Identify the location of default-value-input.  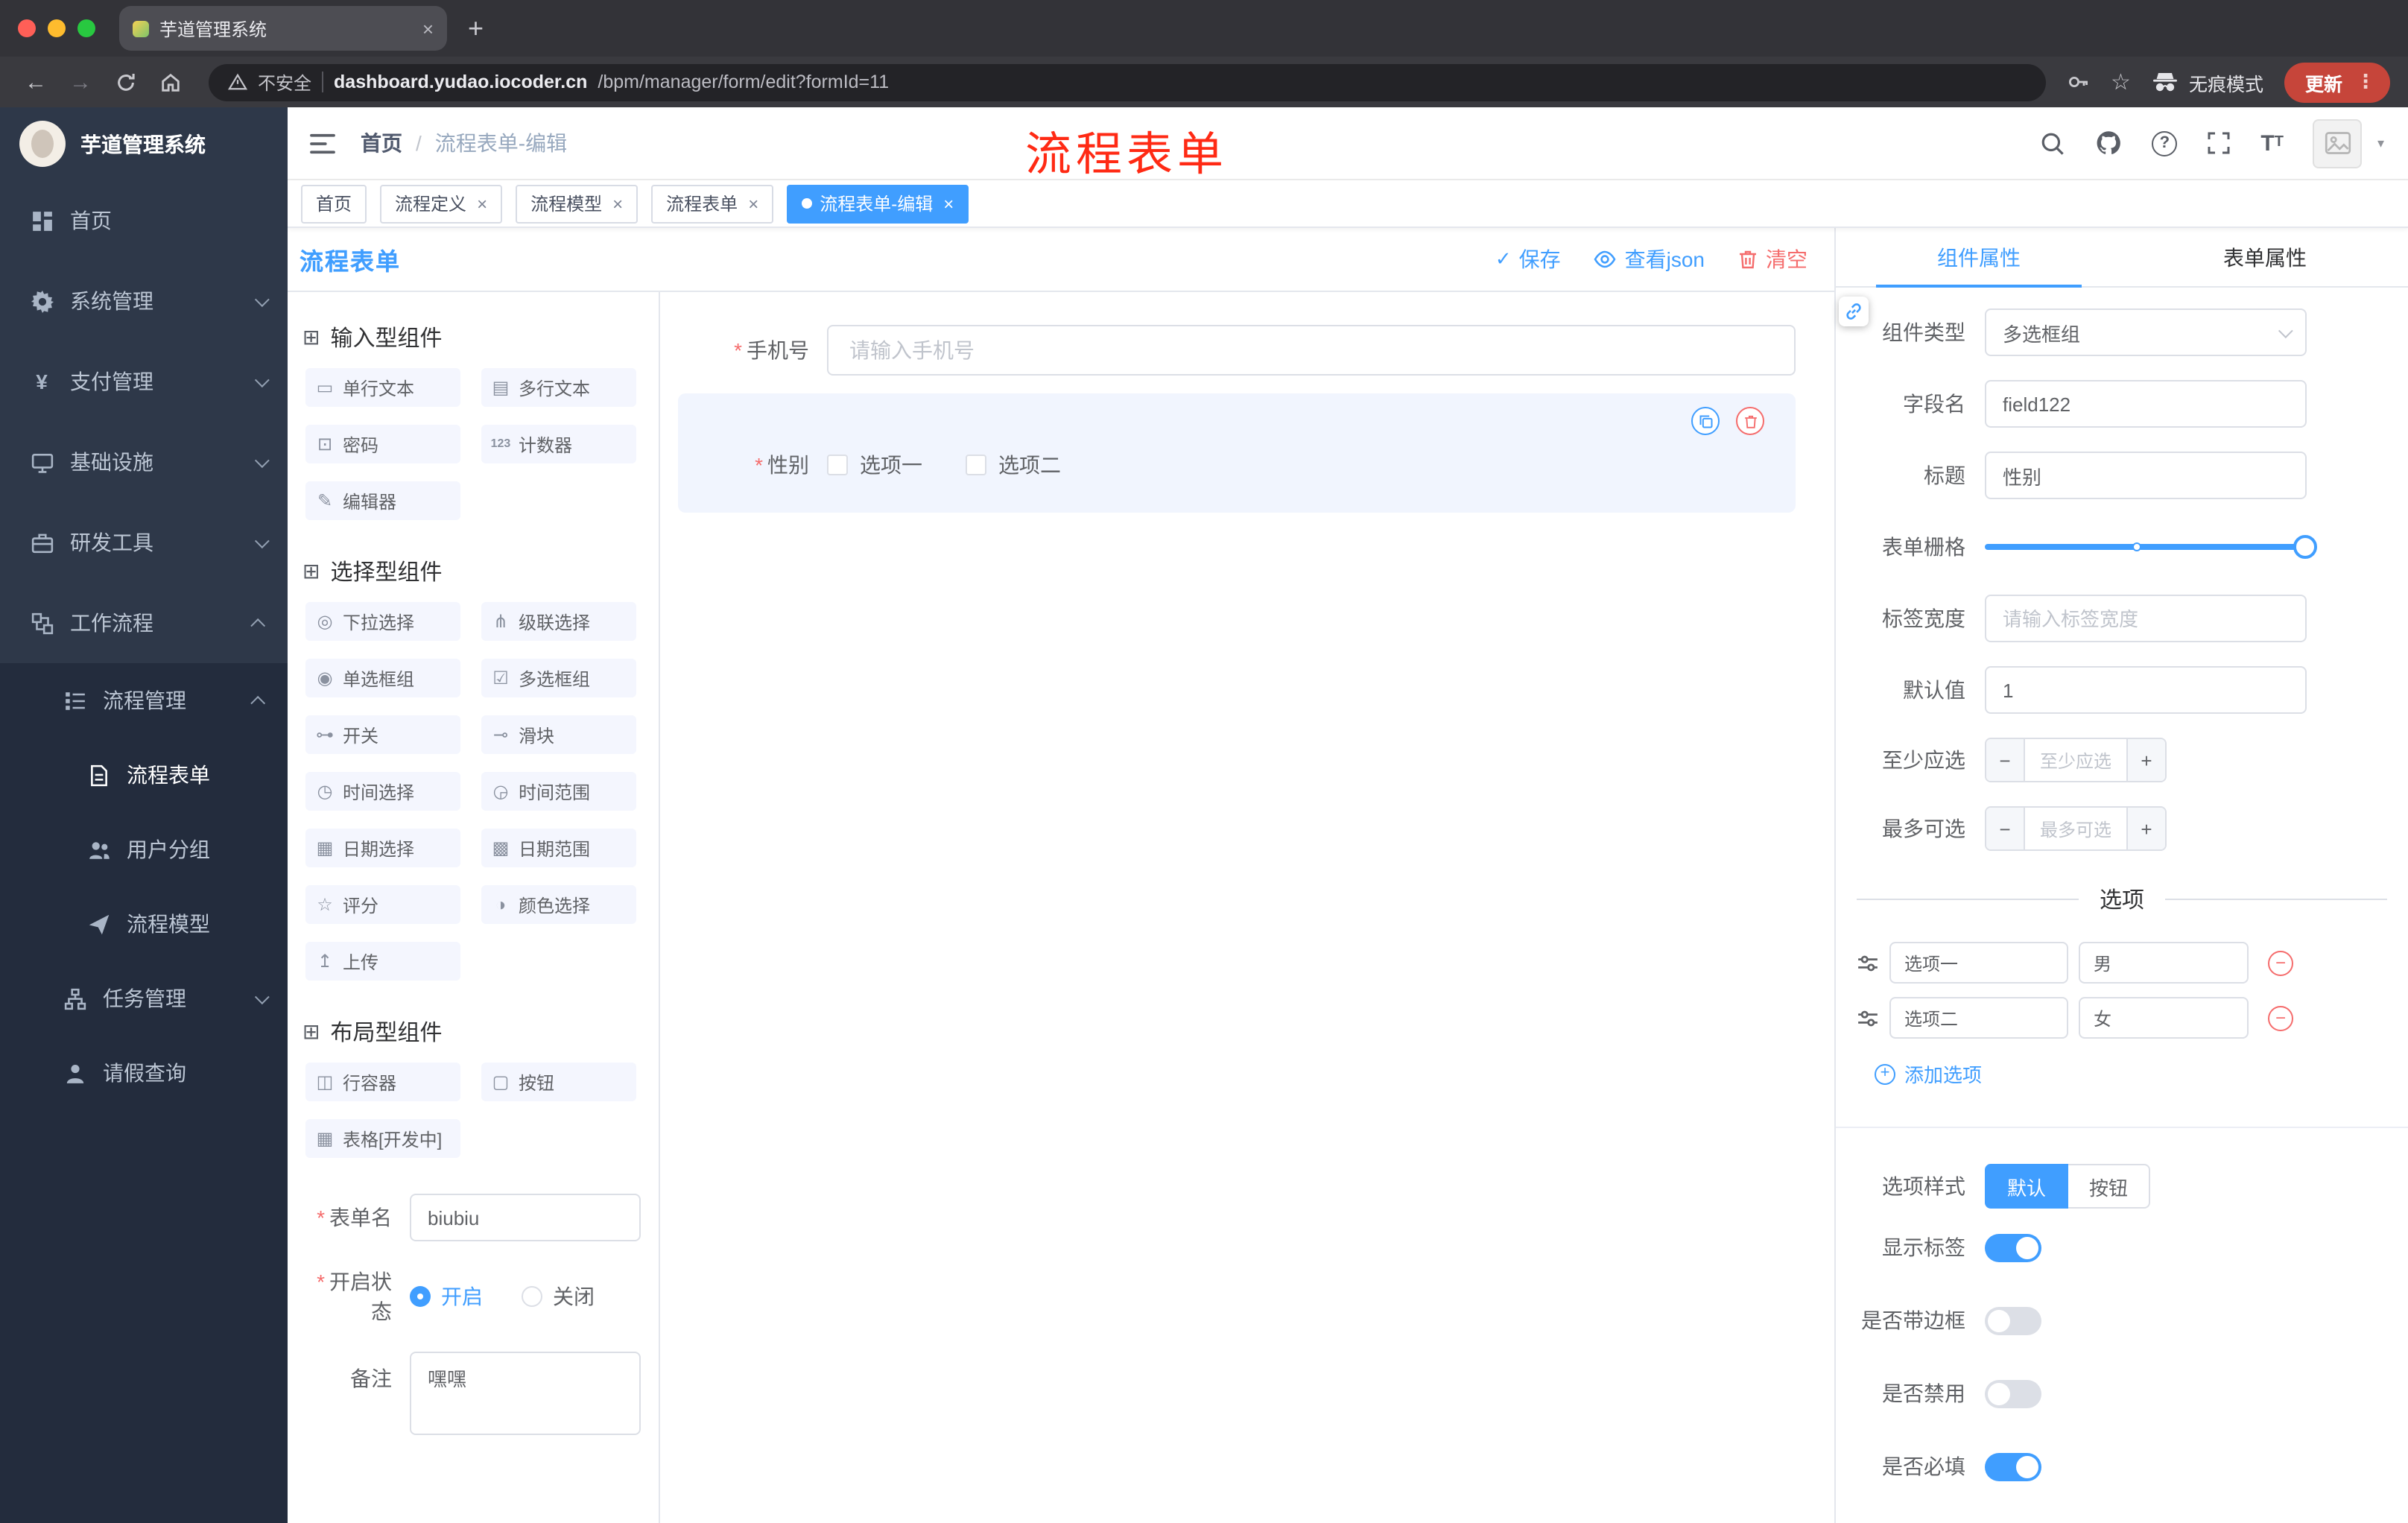
(2146, 690).